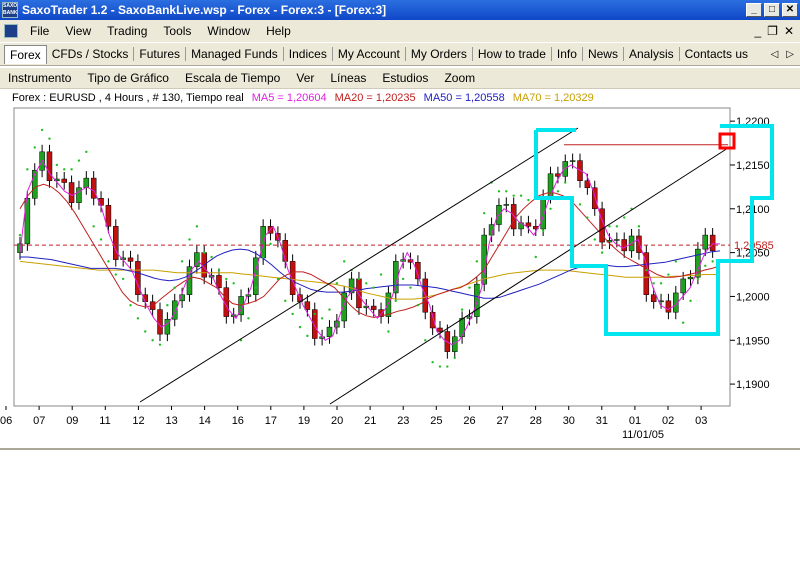  I want to click on tab-news: News, so click(603, 54).